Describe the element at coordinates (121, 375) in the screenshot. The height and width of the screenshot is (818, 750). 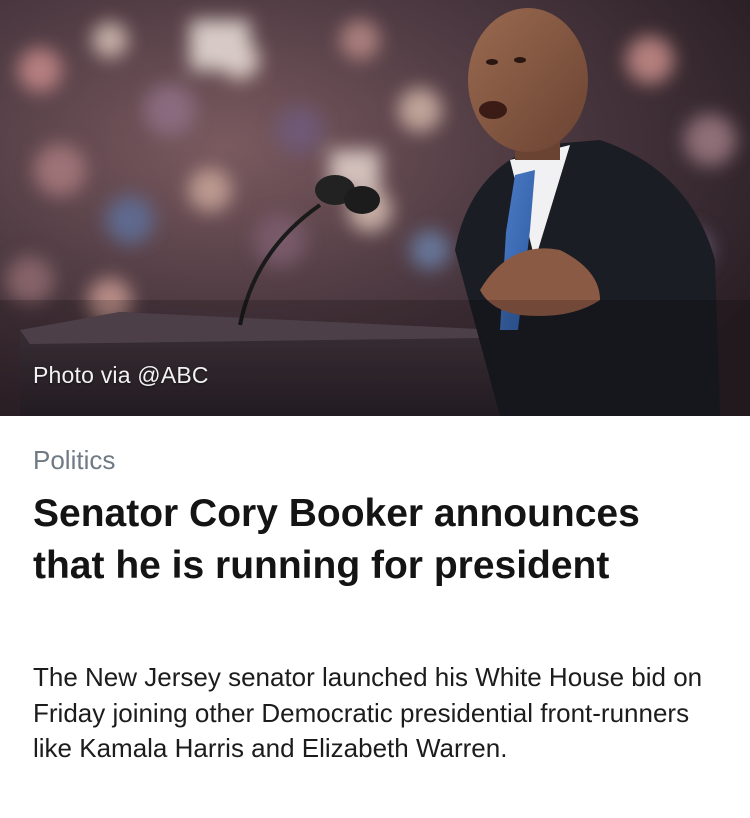
I see `photo-caption: Photo via @ABC` at that location.